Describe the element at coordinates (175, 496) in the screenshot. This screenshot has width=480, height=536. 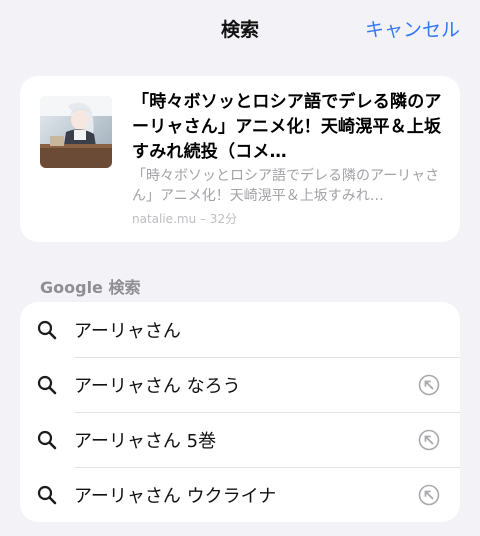
I see `suggestion-text: アーリャさん ウクライナ` at that location.